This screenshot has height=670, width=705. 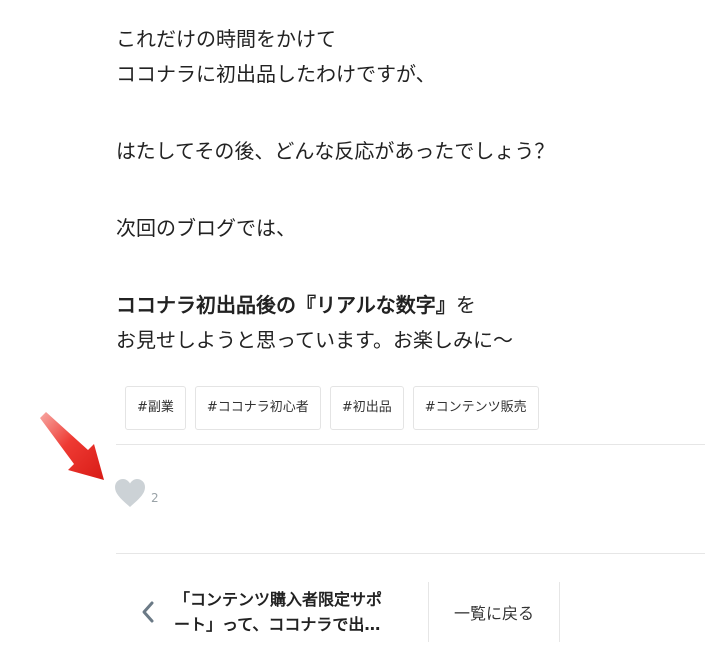 What do you see at coordinates (155, 498) in the screenshot?
I see `like-count: 2` at bounding box center [155, 498].